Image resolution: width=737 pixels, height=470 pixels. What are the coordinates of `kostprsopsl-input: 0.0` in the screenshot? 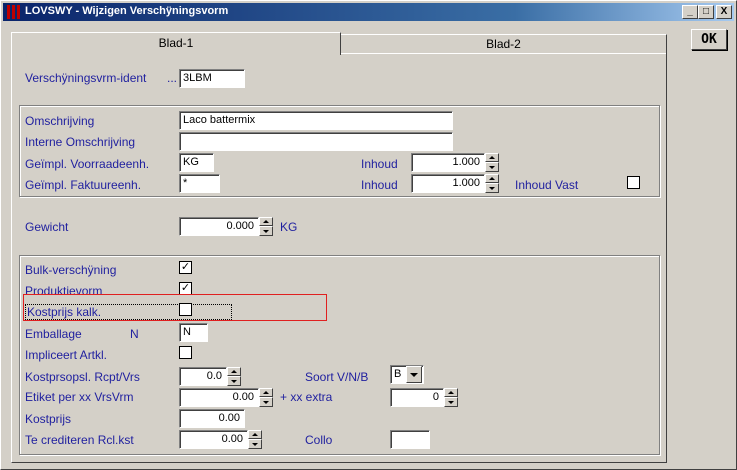 It's located at (203, 376).